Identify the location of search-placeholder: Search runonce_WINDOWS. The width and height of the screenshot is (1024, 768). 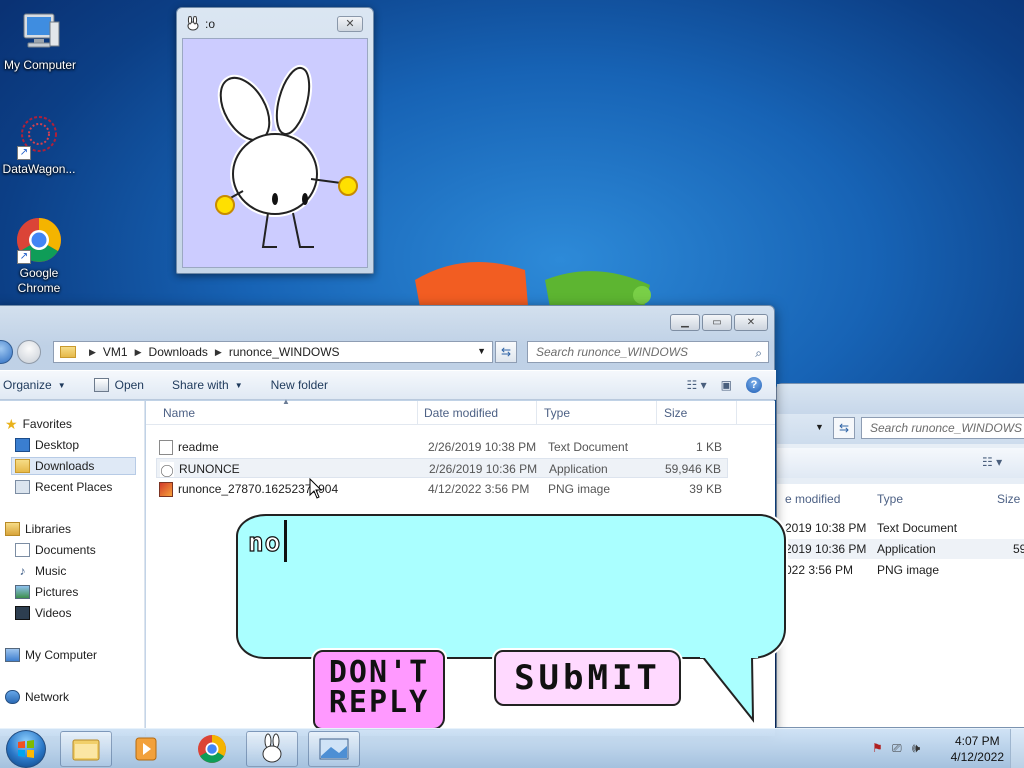
(612, 352).